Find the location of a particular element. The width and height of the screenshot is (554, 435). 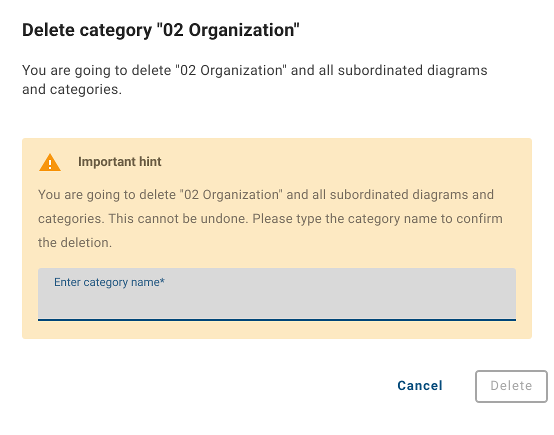

warning-icon is located at coordinates (50, 162).